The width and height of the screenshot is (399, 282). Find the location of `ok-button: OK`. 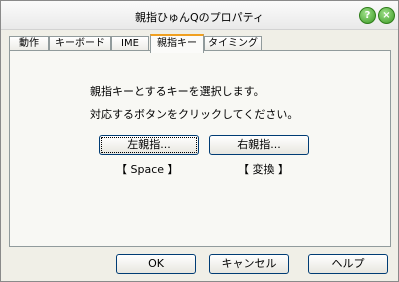

ok-button: OK is located at coordinates (156, 264).